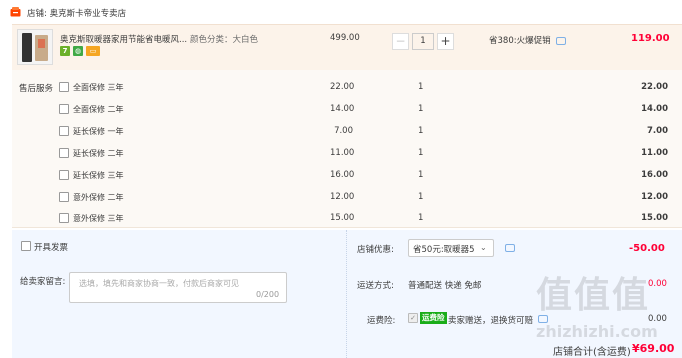 Image resolution: width=682 pixels, height=358 pixels. Describe the element at coordinates (98, 218) in the screenshot. I see `service-name: 意外保修 三年` at that location.